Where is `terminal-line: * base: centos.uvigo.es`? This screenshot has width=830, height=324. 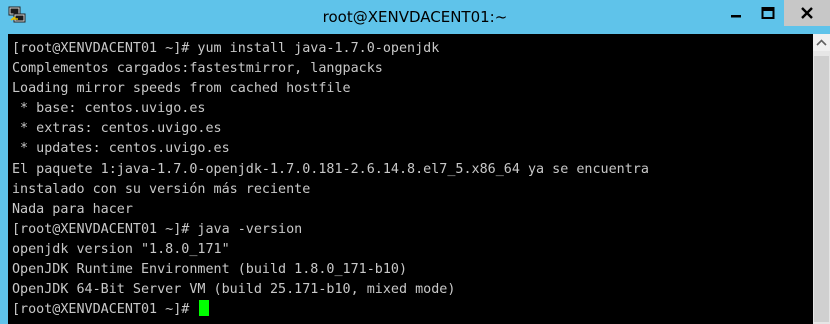
terminal-line: * base: centos.uvigo.es is located at coordinates (109, 109).